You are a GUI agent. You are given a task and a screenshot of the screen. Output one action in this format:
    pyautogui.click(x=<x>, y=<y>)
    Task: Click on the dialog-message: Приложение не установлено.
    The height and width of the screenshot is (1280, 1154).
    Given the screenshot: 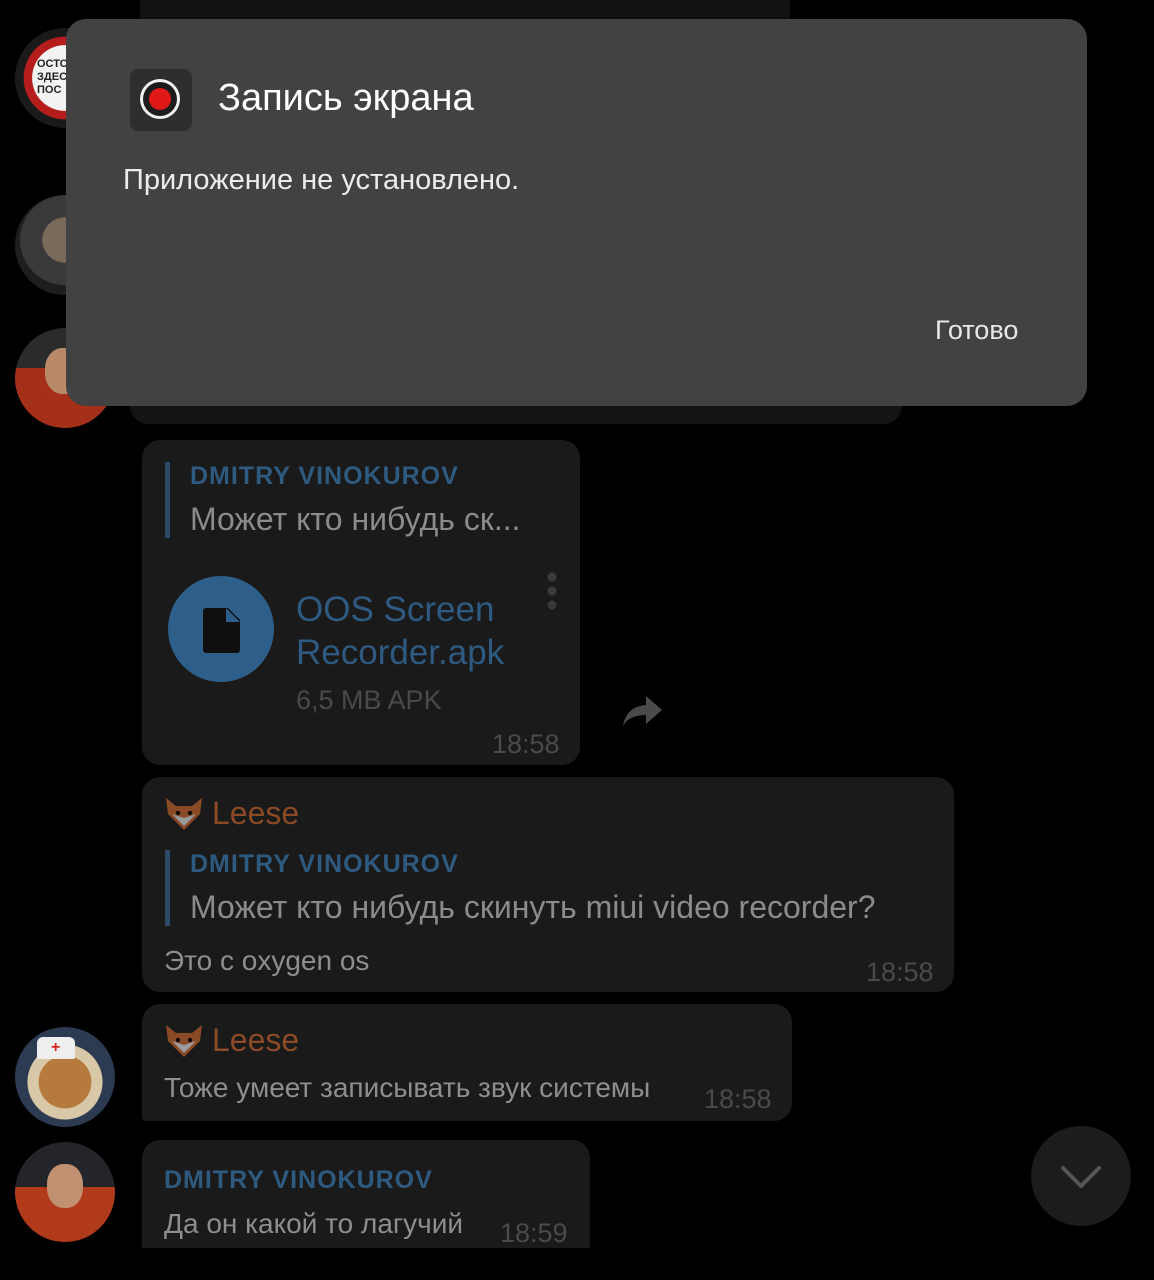 What is the action you would take?
    pyautogui.click(x=321, y=180)
    